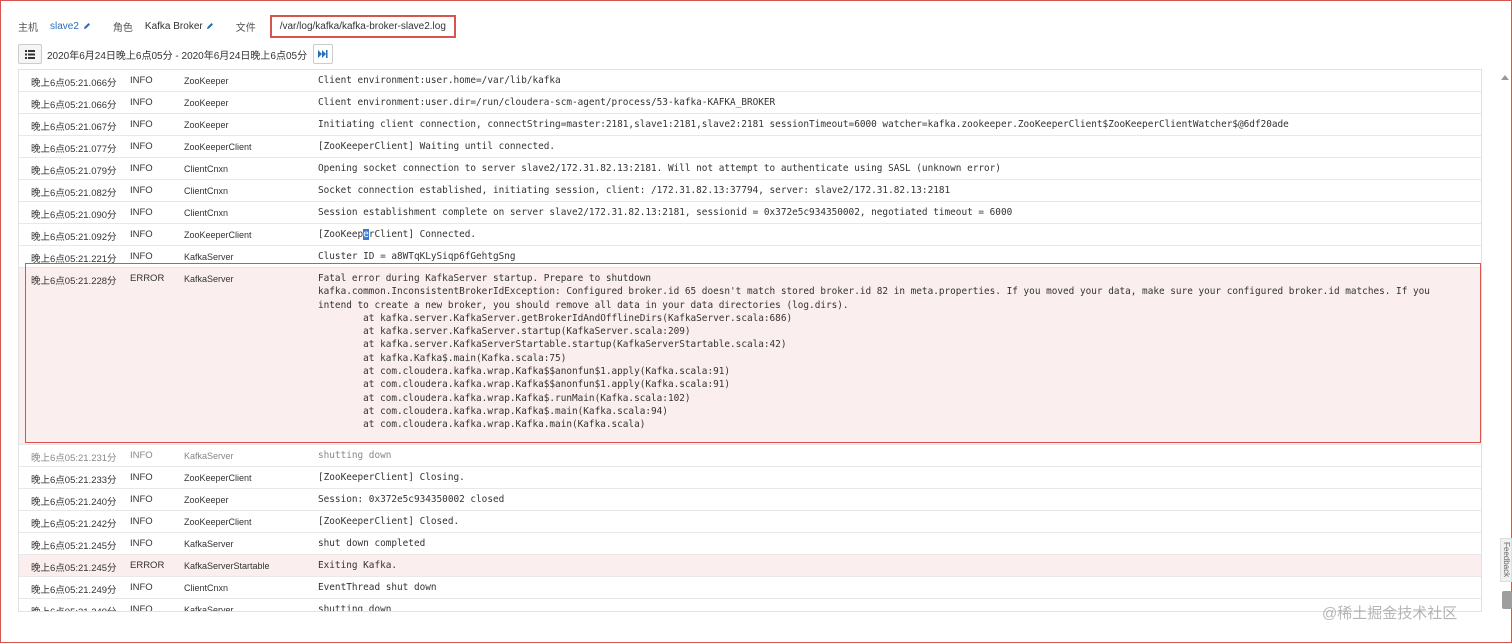 The image size is (1512, 643). What do you see at coordinates (391, 477) in the screenshot?
I see `log-message: [ZooKeeperClient] Closing.` at bounding box center [391, 477].